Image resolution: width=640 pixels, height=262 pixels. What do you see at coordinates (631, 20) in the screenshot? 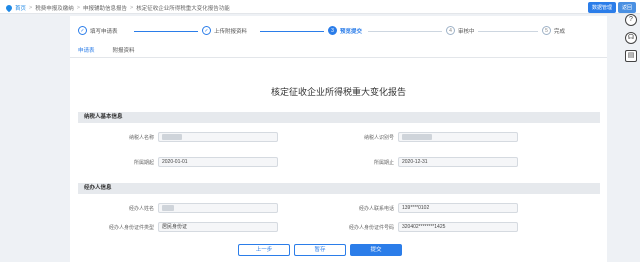
I see `help-icon: ?` at bounding box center [631, 20].